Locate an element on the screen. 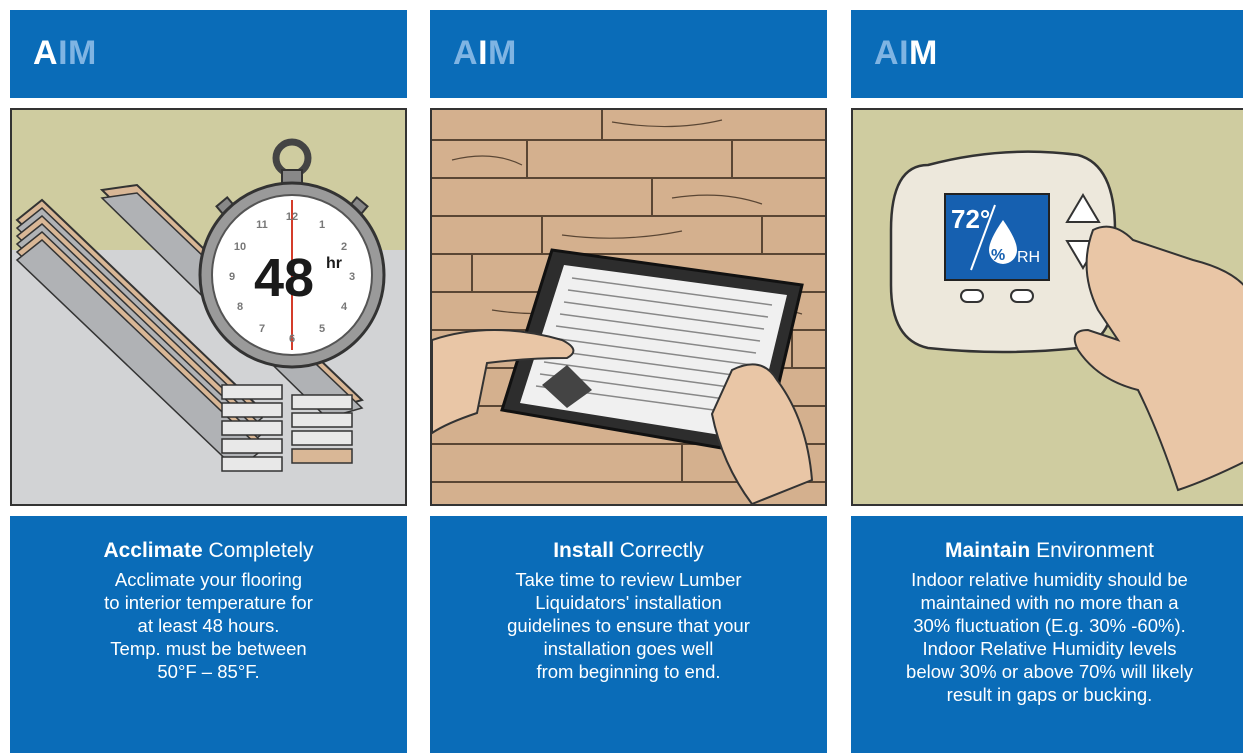 The image size is (1243, 753). title-rest: Correctly is located at coordinates (661, 550).